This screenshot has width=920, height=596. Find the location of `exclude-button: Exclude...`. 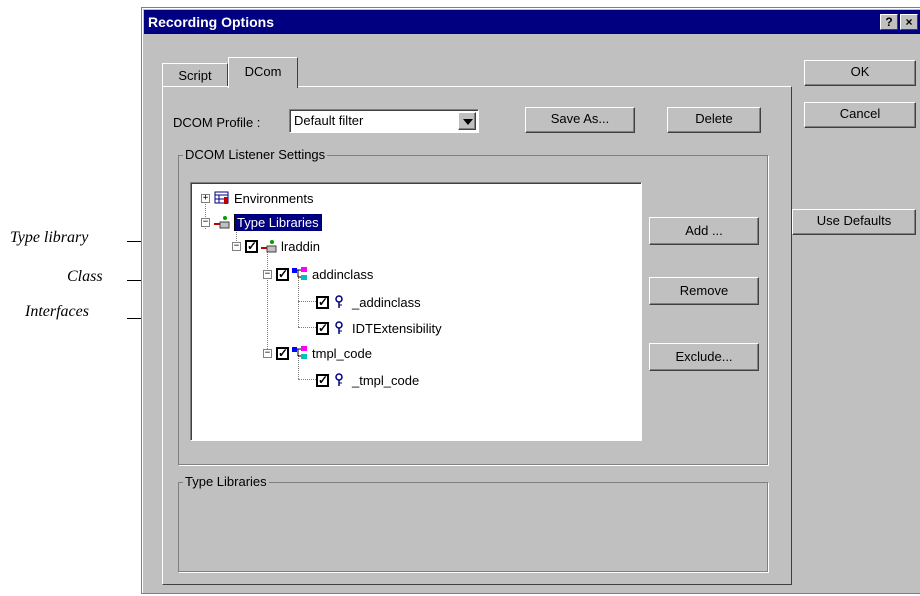

exclude-button: Exclude... is located at coordinates (704, 357).